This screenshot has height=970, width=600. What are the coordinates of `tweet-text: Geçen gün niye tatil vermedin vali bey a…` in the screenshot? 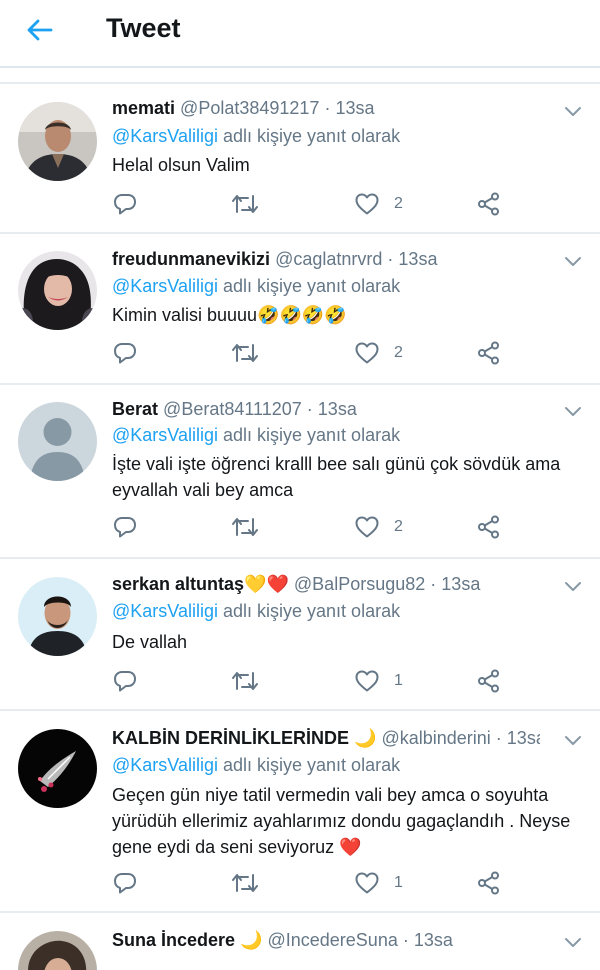 It's located at (341, 821).